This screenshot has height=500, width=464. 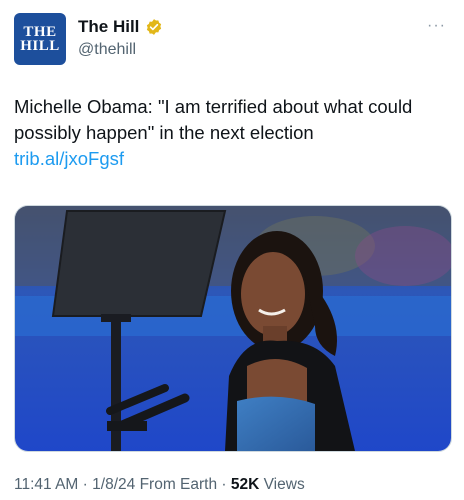 What do you see at coordinates (154, 27) in the screenshot?
I see `verified-badge-icon` at bounding box center [154, 27].